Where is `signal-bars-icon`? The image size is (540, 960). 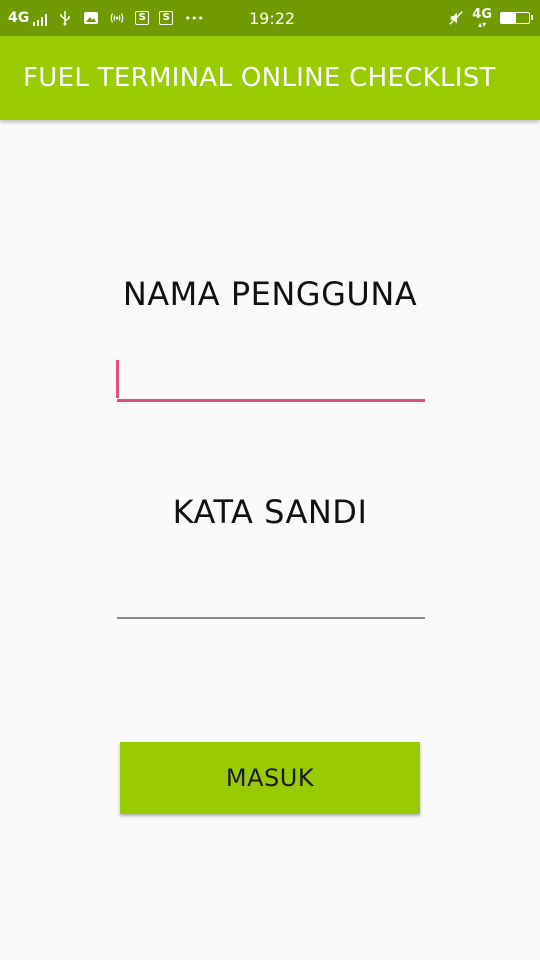
signal-bars-icon is located at coordinates (40, 20).